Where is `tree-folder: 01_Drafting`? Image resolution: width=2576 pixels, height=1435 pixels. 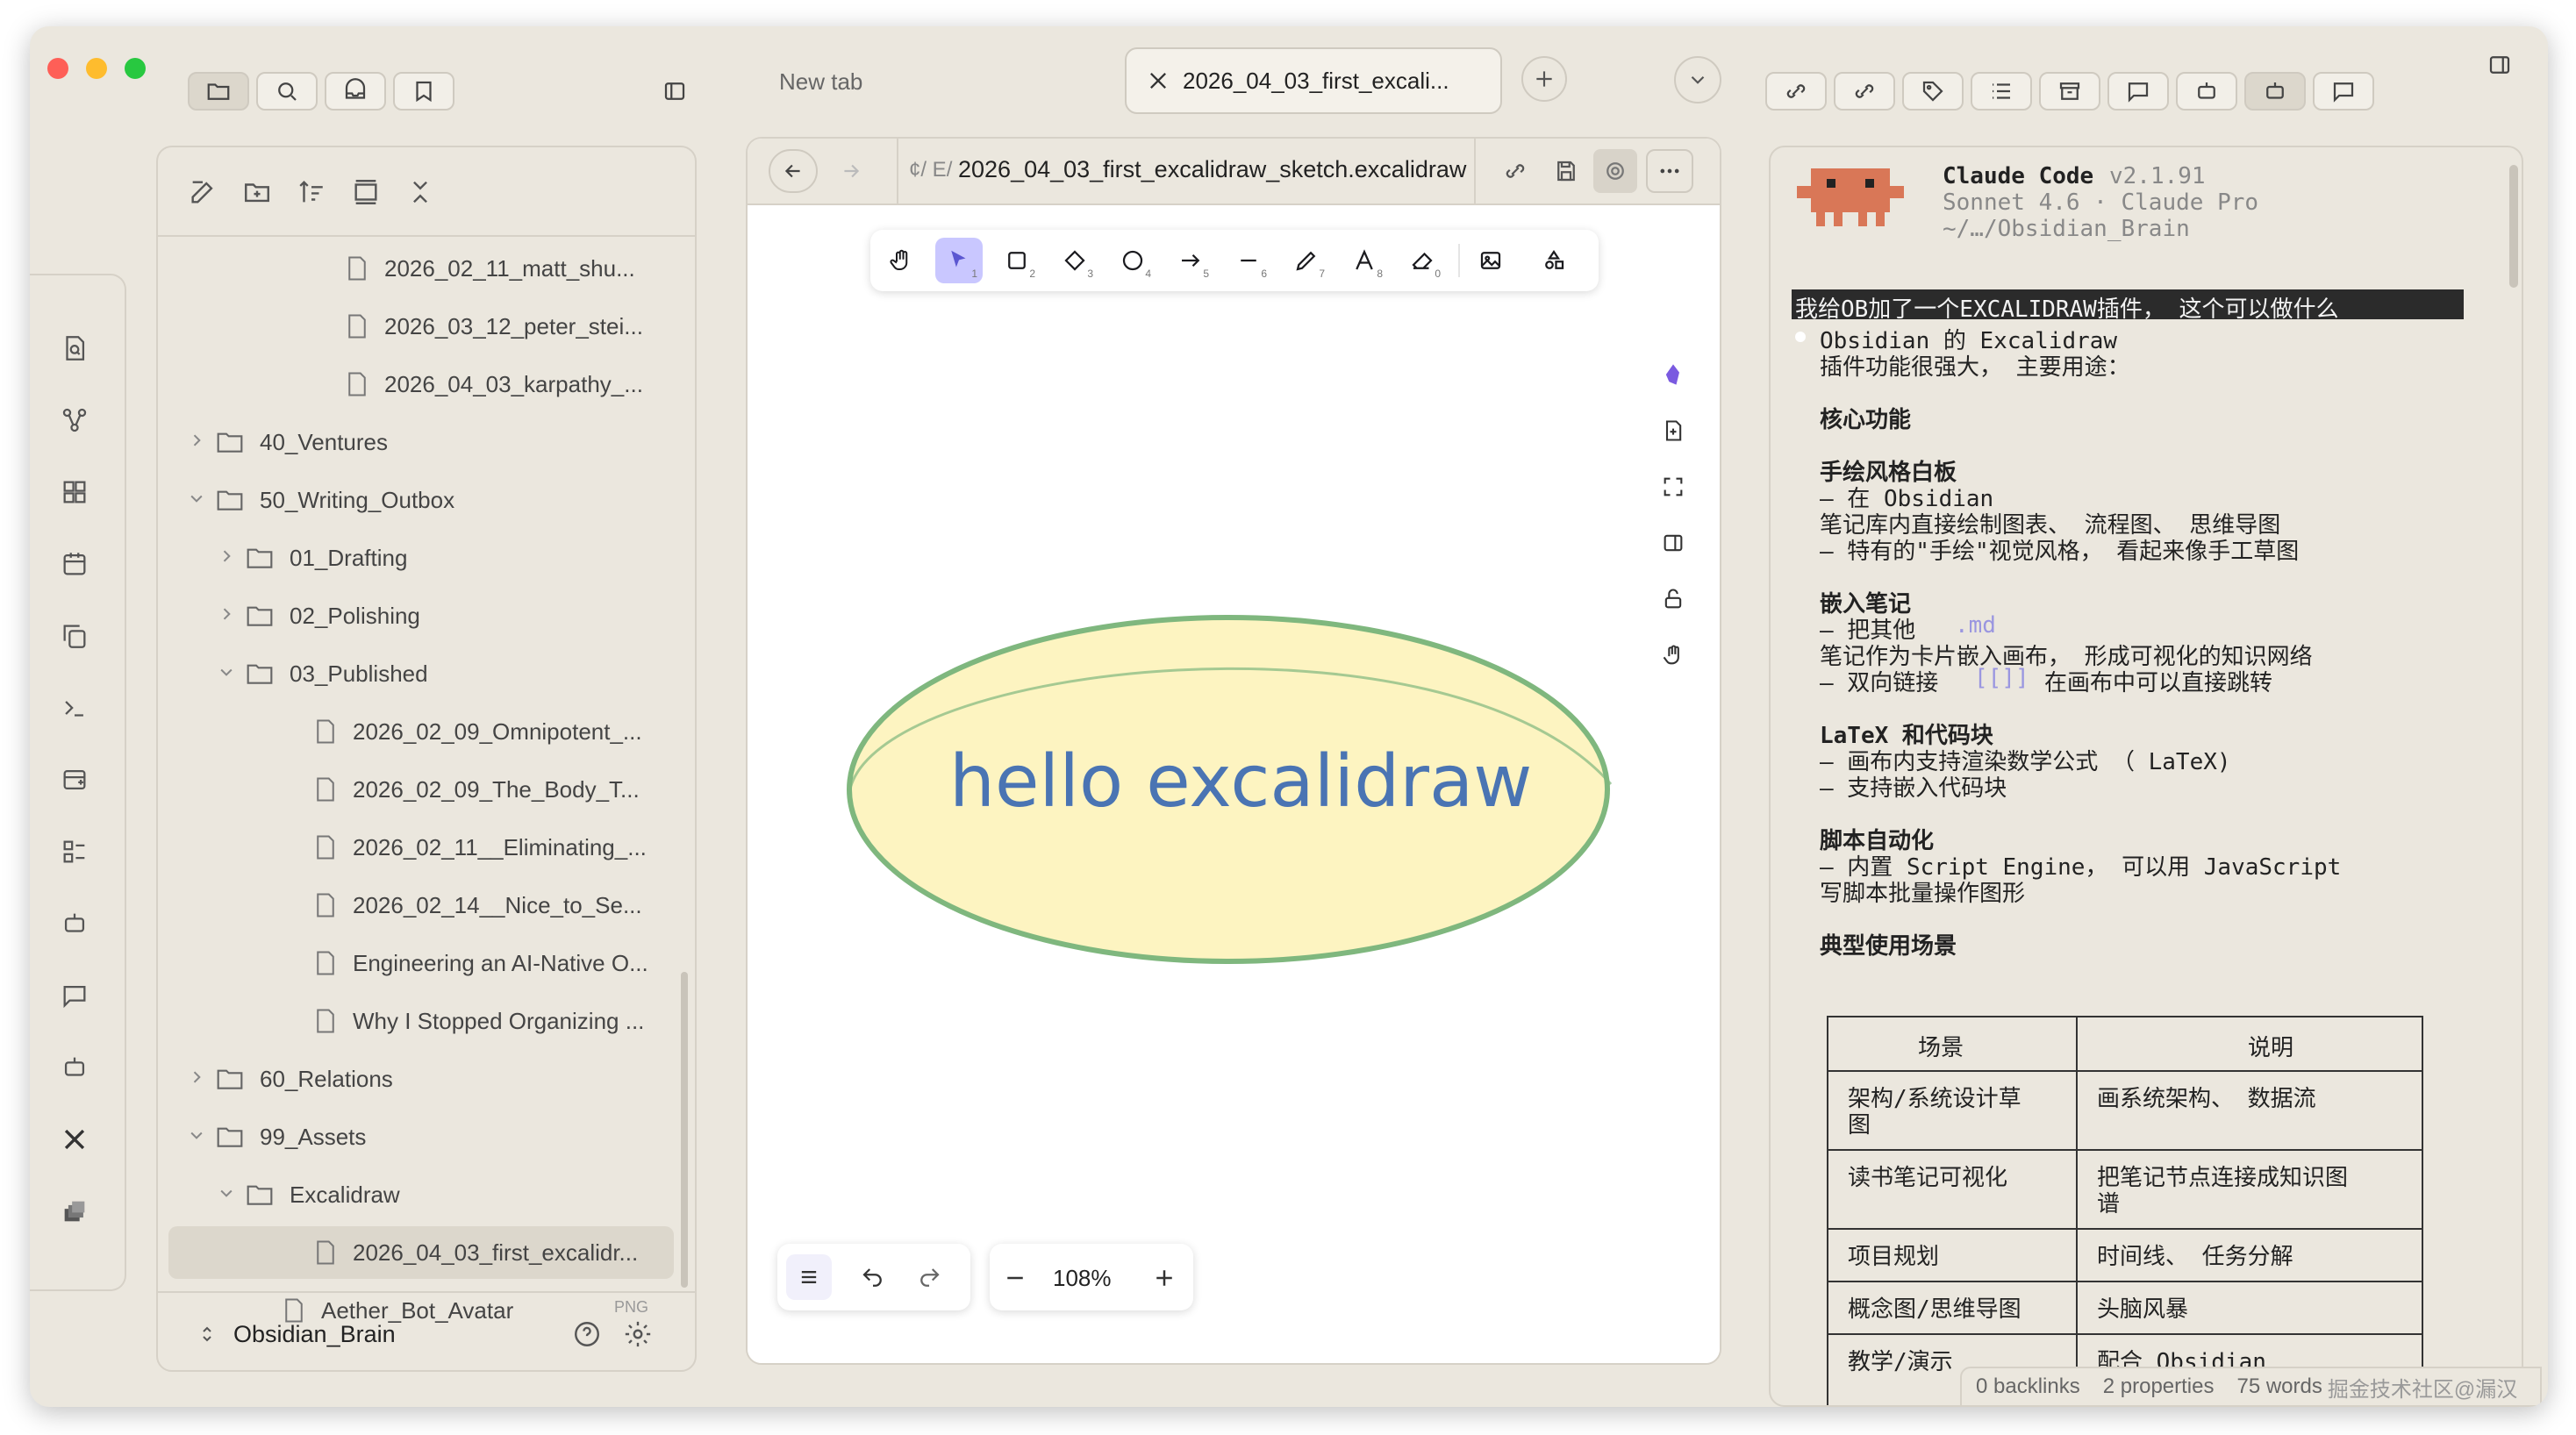
tree-folder: 01_Drafting is located at coordinates (326, 558).